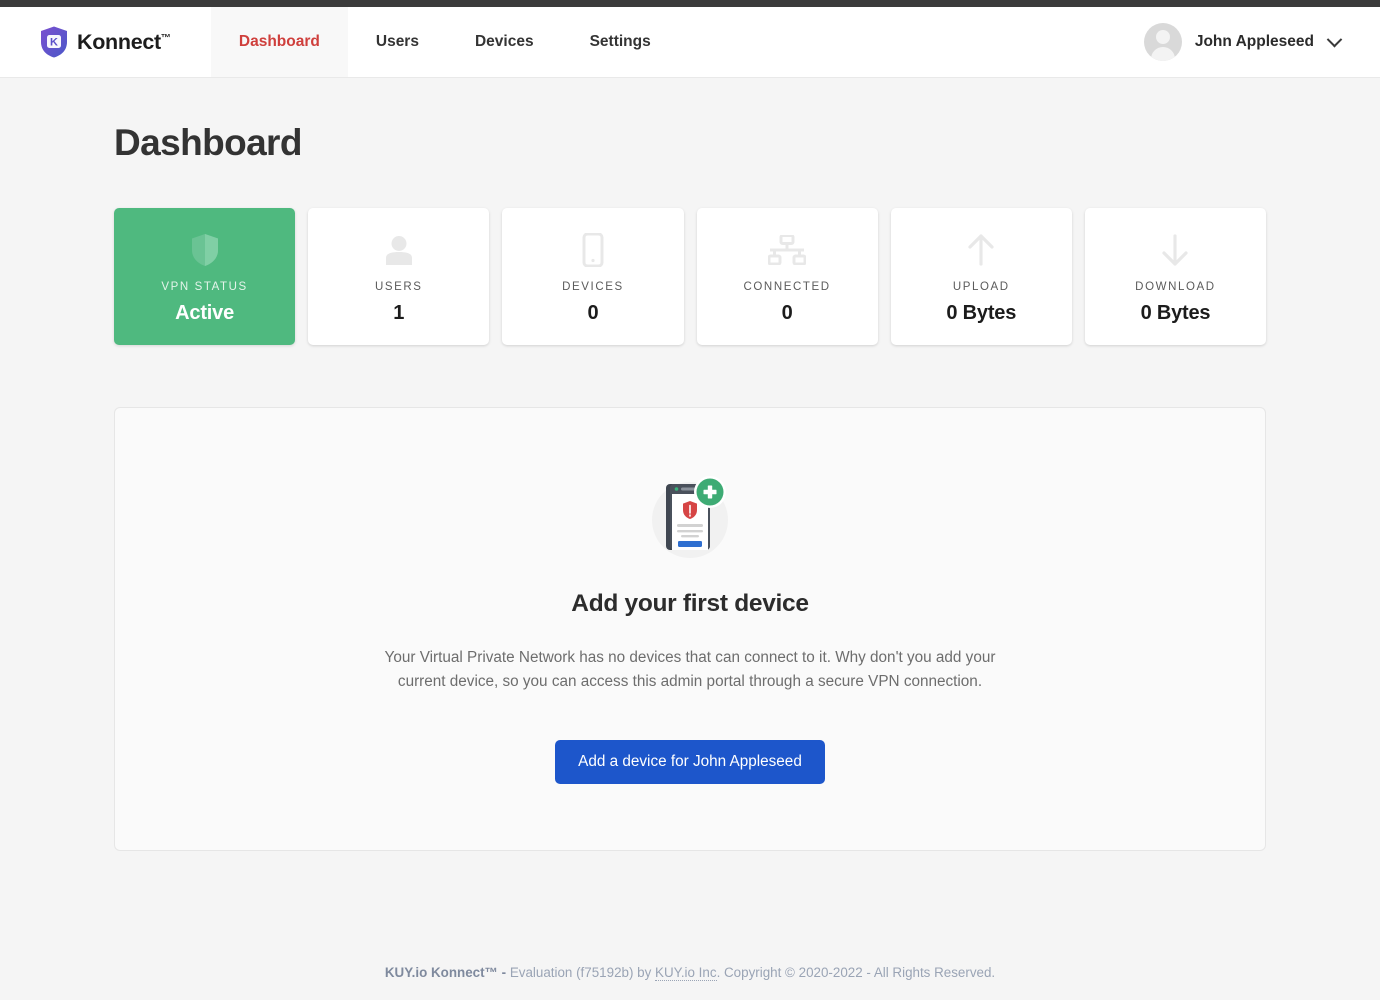 The image size is (1380, 1000). I want to click on footer-company: KUY.io Inc, so click(686, 973).